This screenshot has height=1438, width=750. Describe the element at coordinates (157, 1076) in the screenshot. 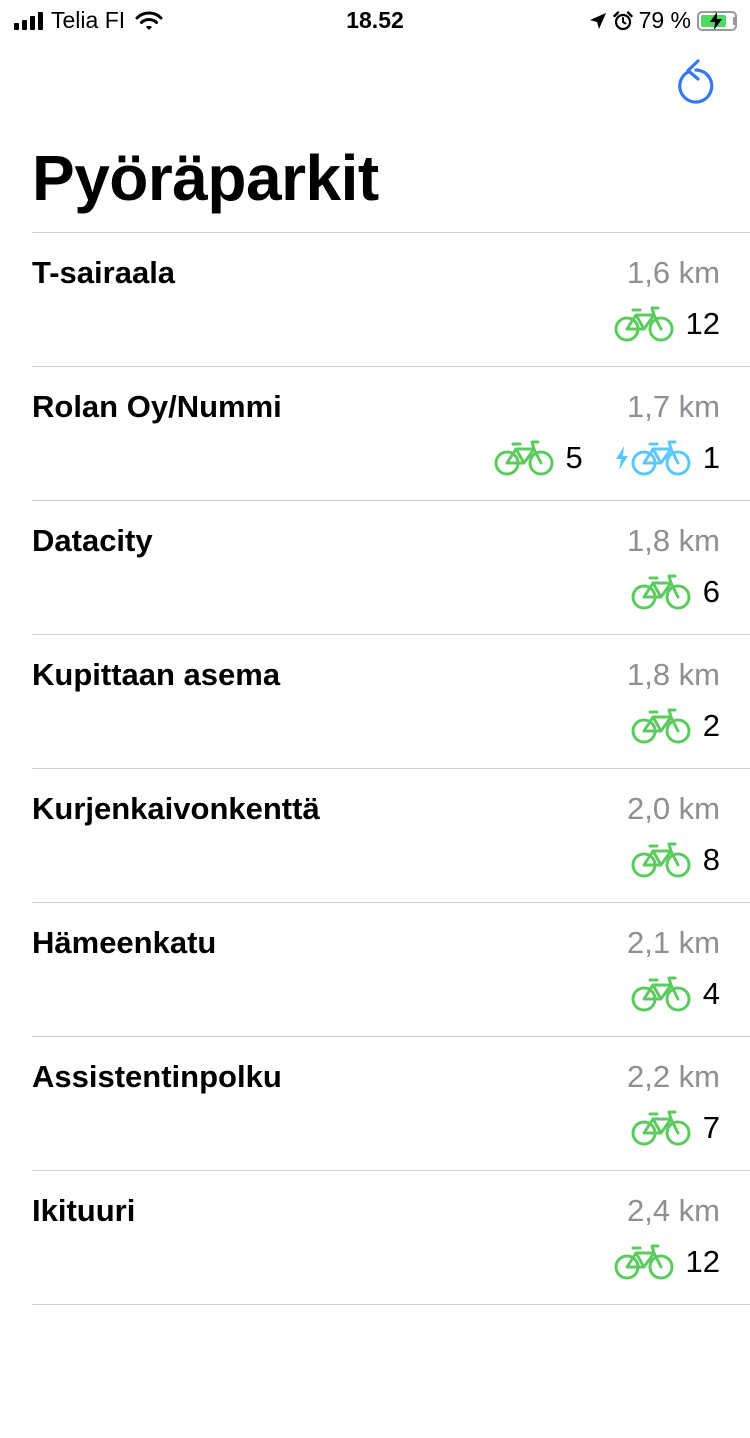

I see `station-name: Assistentinpolku` at that location.